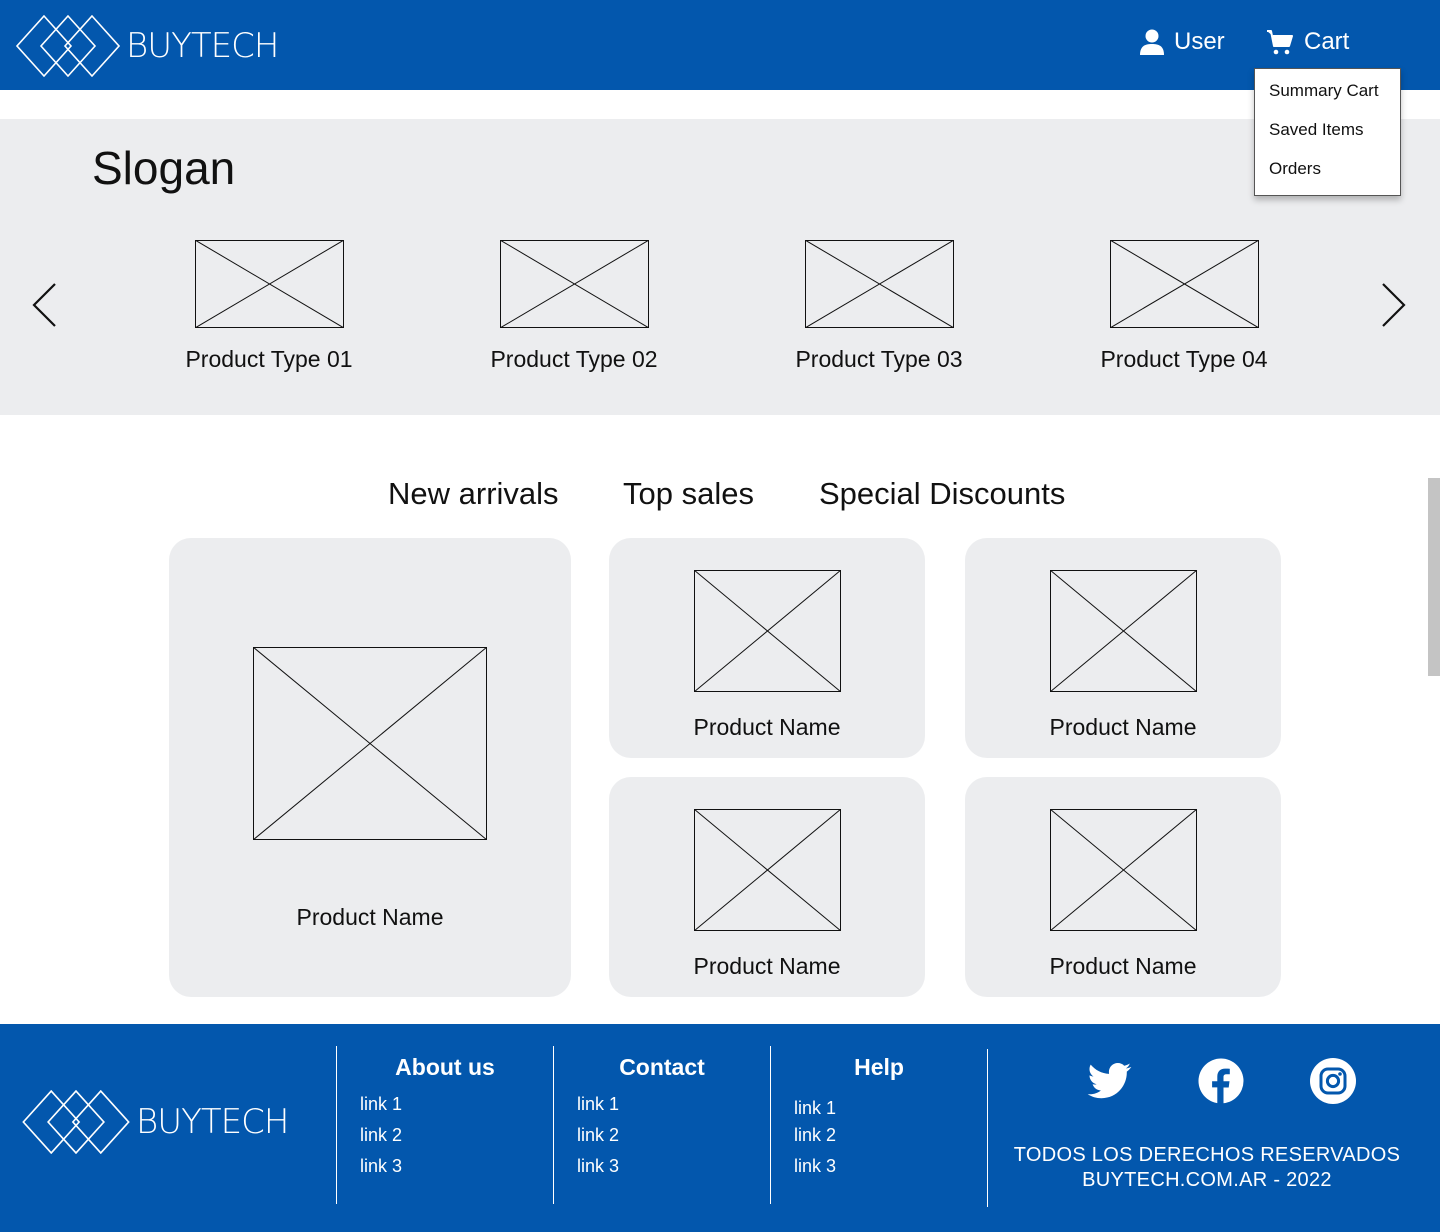 The height and width of the screenshot is (1232, 1440). What do you see at coordinates (942, 494) in the screenshot?
I see `tab-special-discounts: Special Discounts` at bounding box center [942, 494].